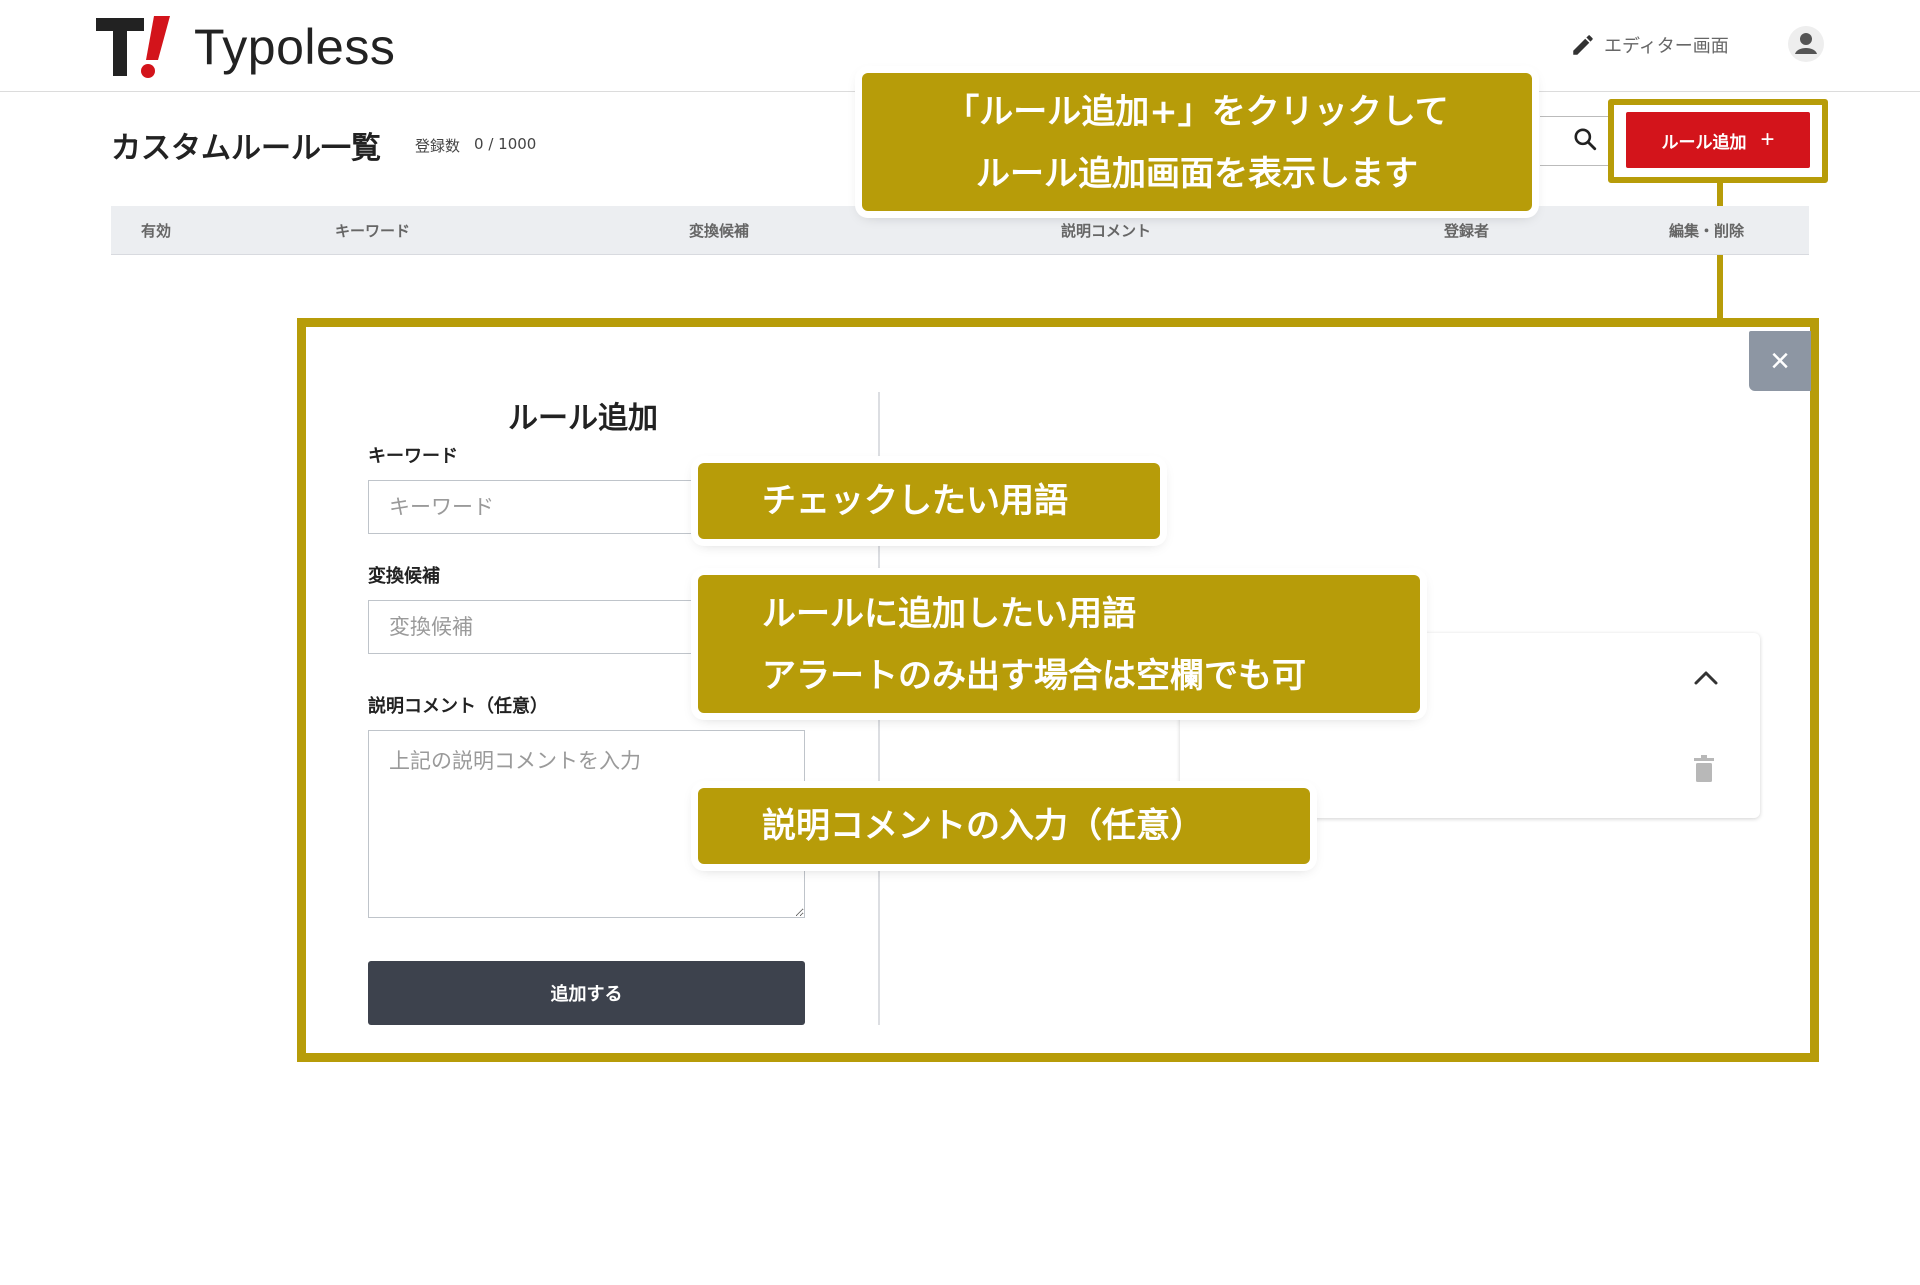 The width and height of the screenshot is (1920, 1285). Describe the element at coordinates (929, 501) in the screenshot. I see `callout-keyword: チェックしたい用語` at that location.